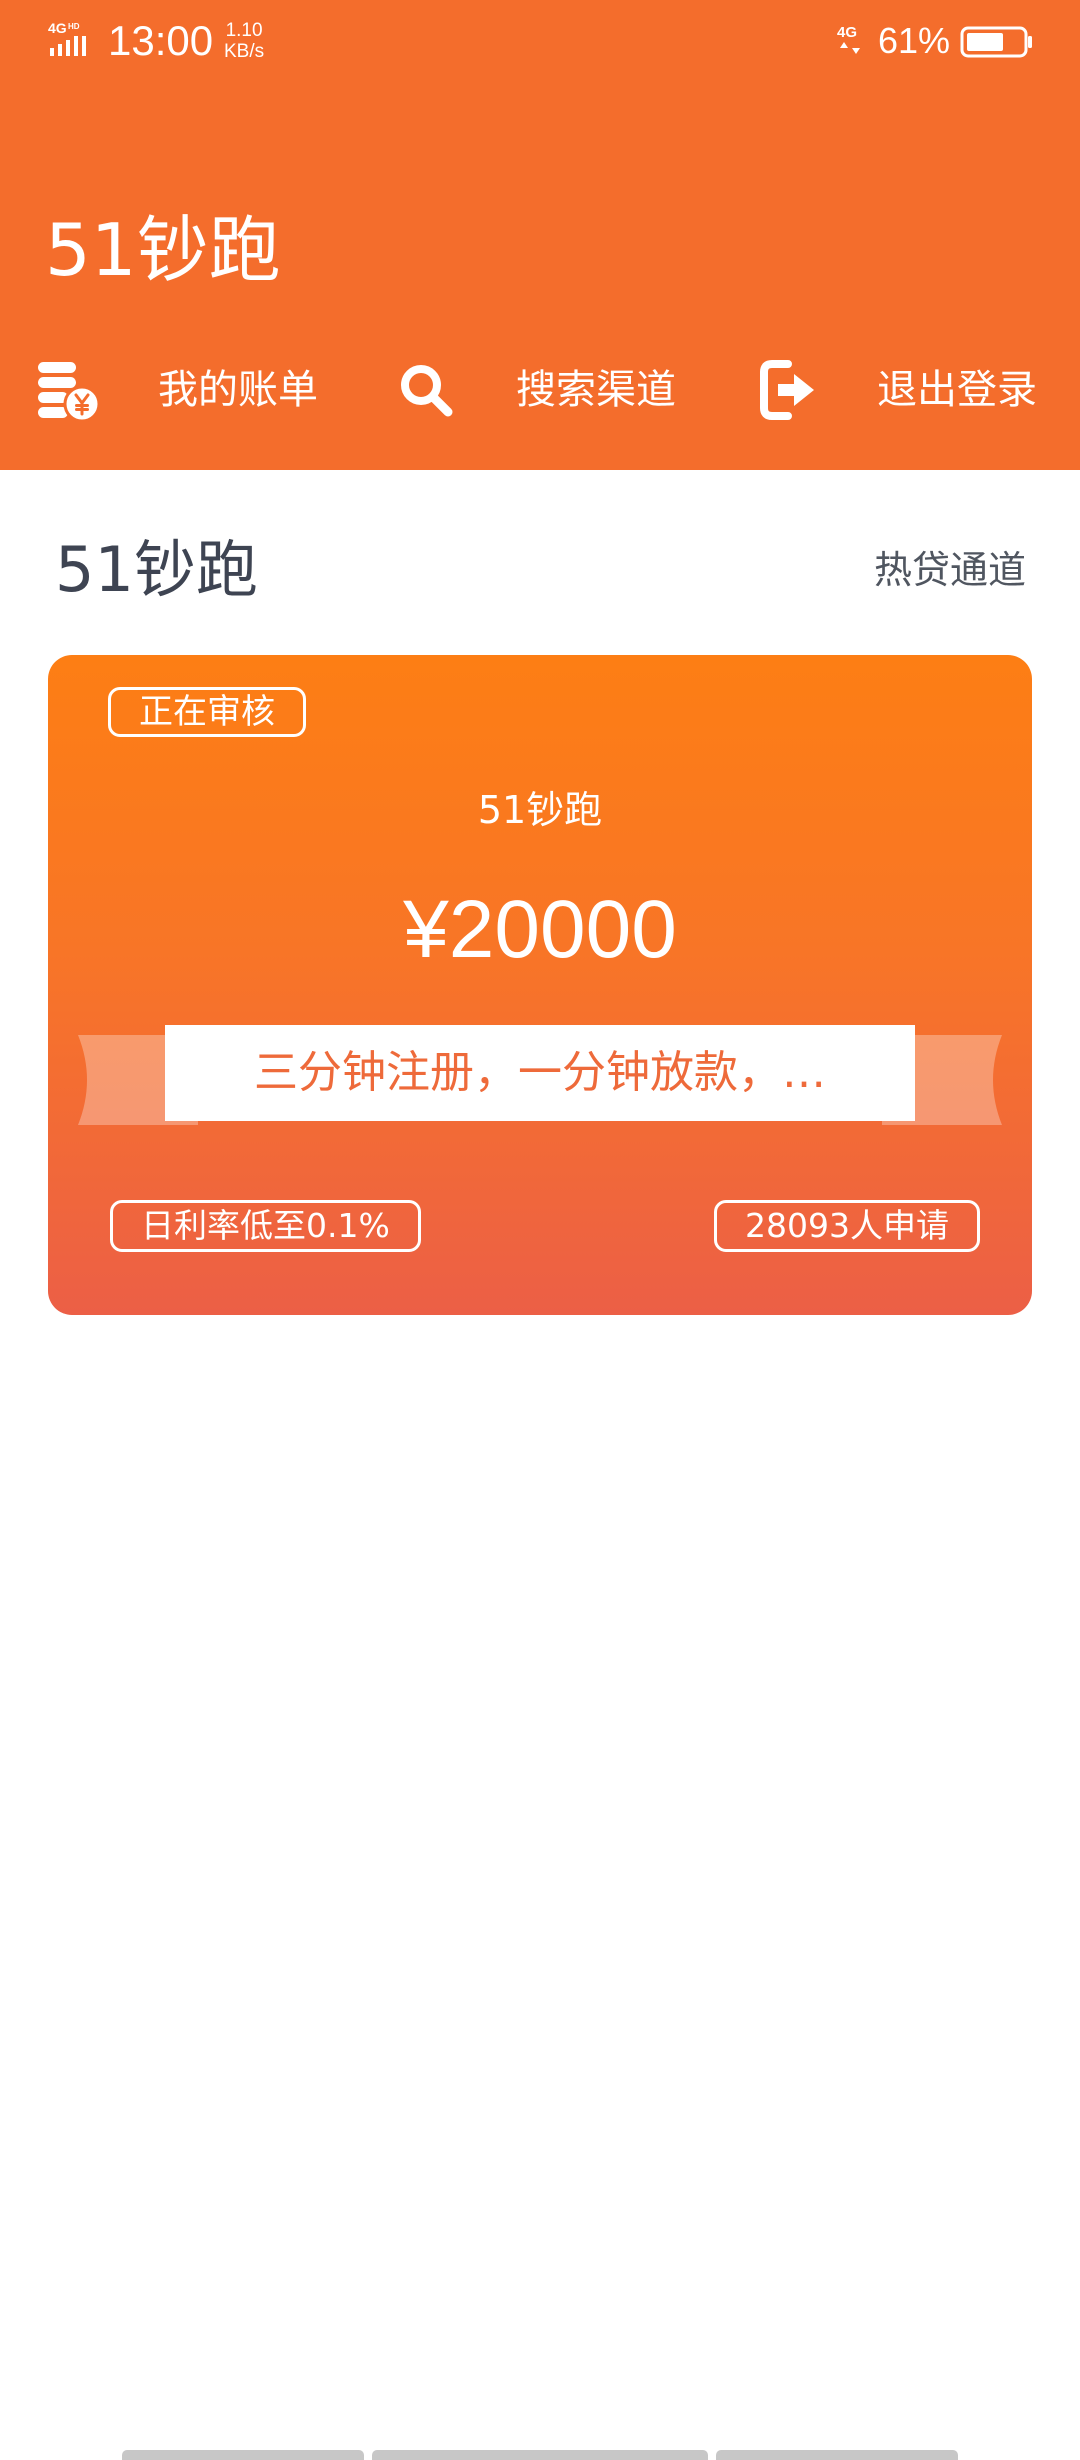 The height and width of the screenshot is (2460, 1080). Describe the element at coordinates (238, 390) in the screenshot. I see `nav-my-bills-label: 我的账单` at that location.